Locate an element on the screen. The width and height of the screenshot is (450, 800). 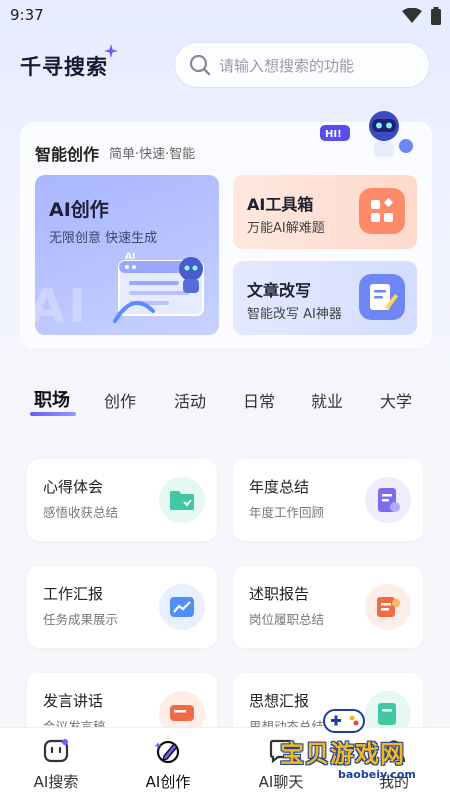
card-subtitle: 任务成果展示 is located at coordinates (81, 619).